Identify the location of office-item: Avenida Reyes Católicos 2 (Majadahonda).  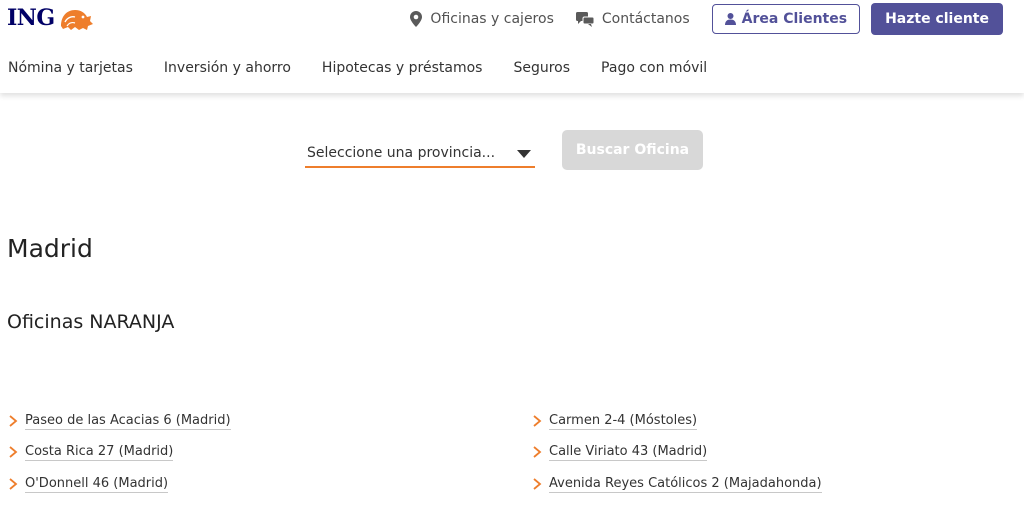
(676, 484).